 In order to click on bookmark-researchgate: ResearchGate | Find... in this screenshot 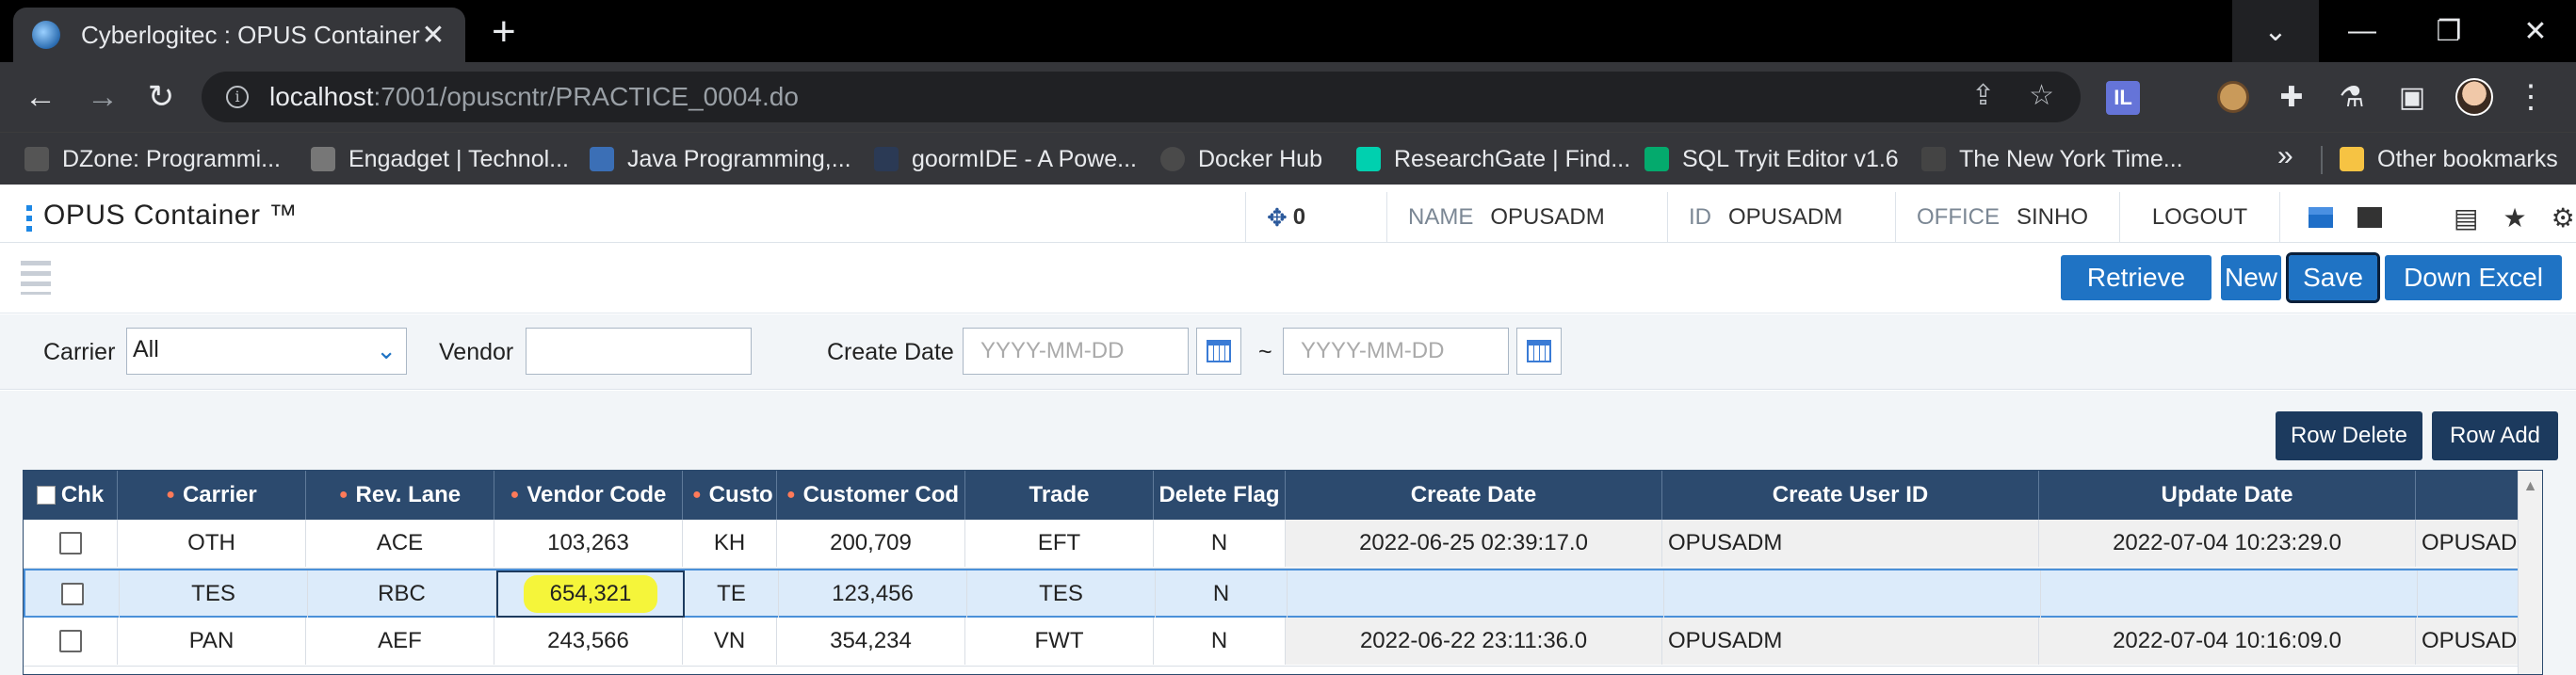, I will do `click(1493, 159)`.